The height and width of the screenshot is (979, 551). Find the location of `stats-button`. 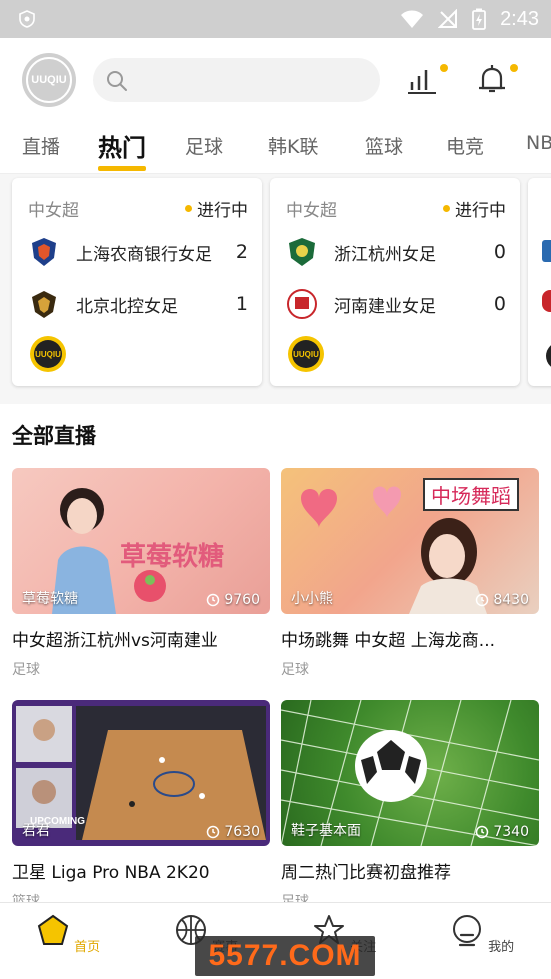

stats-button is located at coordinates (427, 80).